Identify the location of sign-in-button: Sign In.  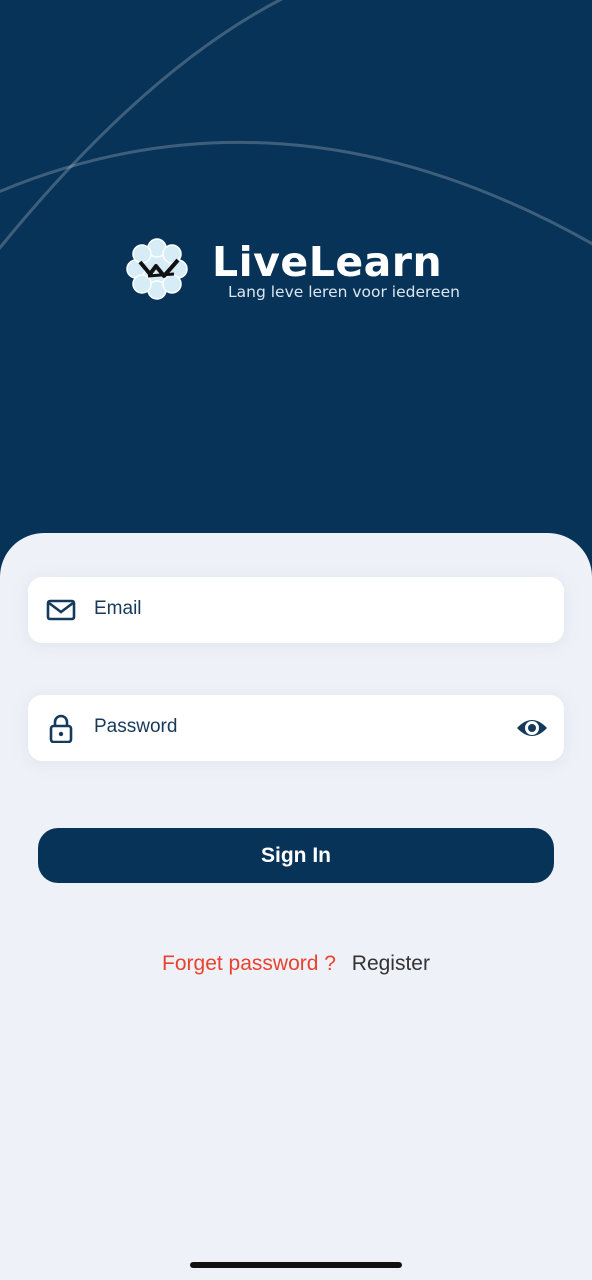
(296, 855).